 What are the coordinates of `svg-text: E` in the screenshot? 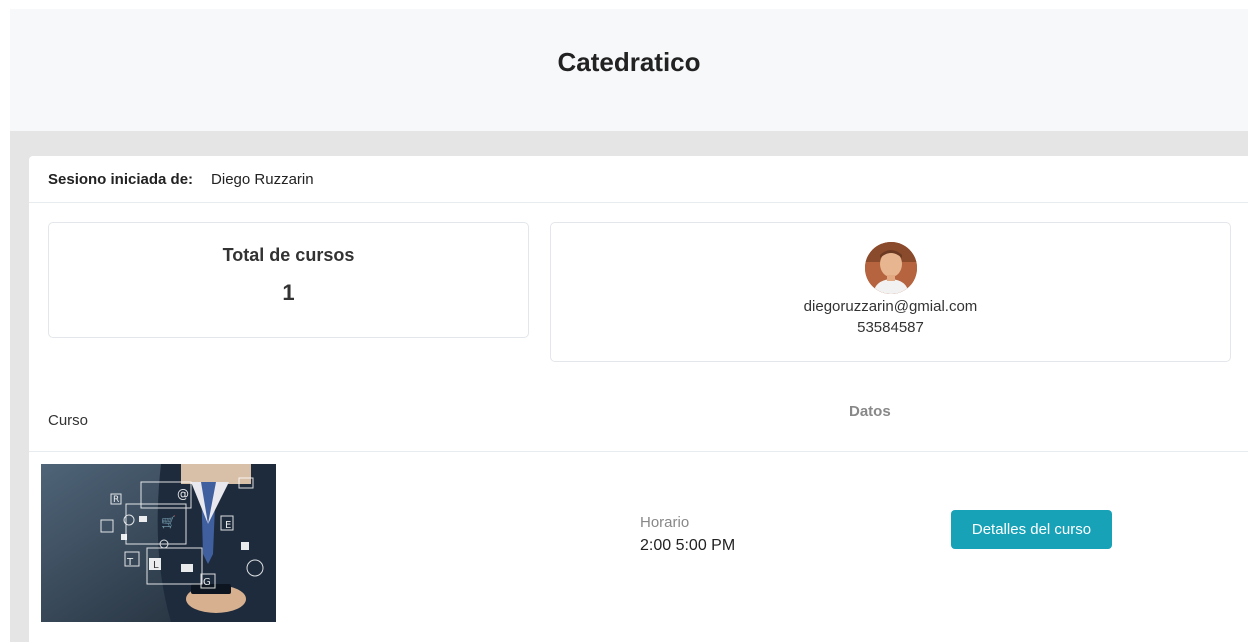 It's located at (228, 525).